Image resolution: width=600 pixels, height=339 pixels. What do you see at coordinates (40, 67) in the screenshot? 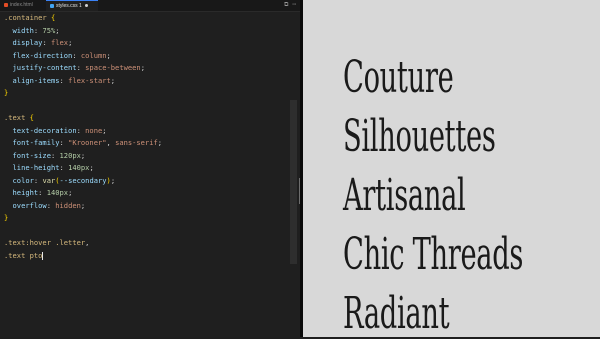
I see `code-token: justify-content` at bounding box center [40, 67].